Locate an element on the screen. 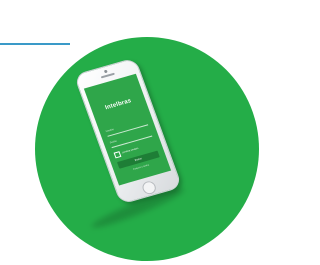 This screenshot has width=320, height=265. home-button is located at coordinates (149, 187).